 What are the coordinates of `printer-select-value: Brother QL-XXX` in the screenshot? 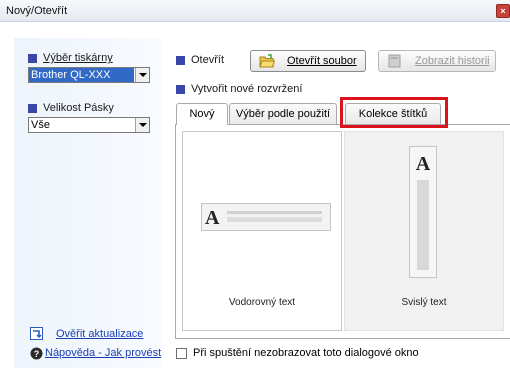 It's located at (81, 75).